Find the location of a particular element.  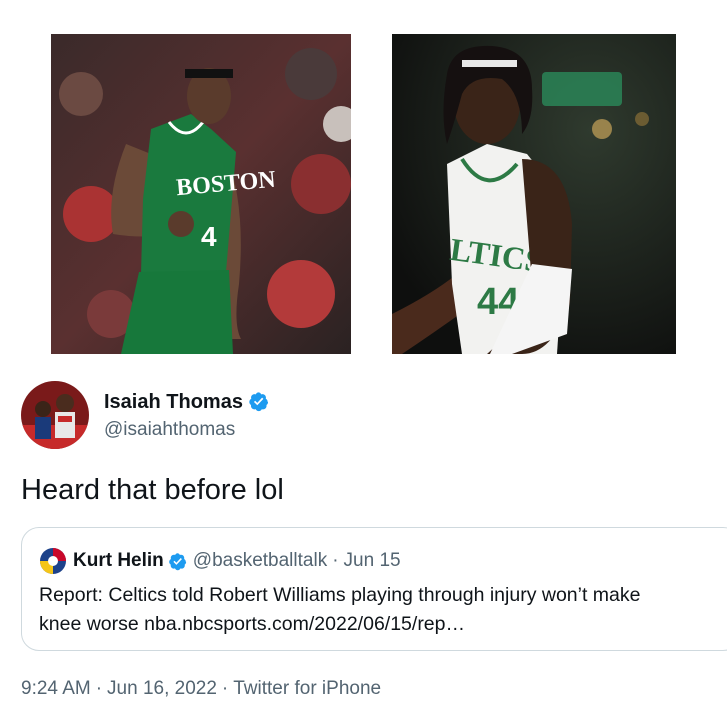

quoted-date: Jun 15 is located at coordinates (372, 560).